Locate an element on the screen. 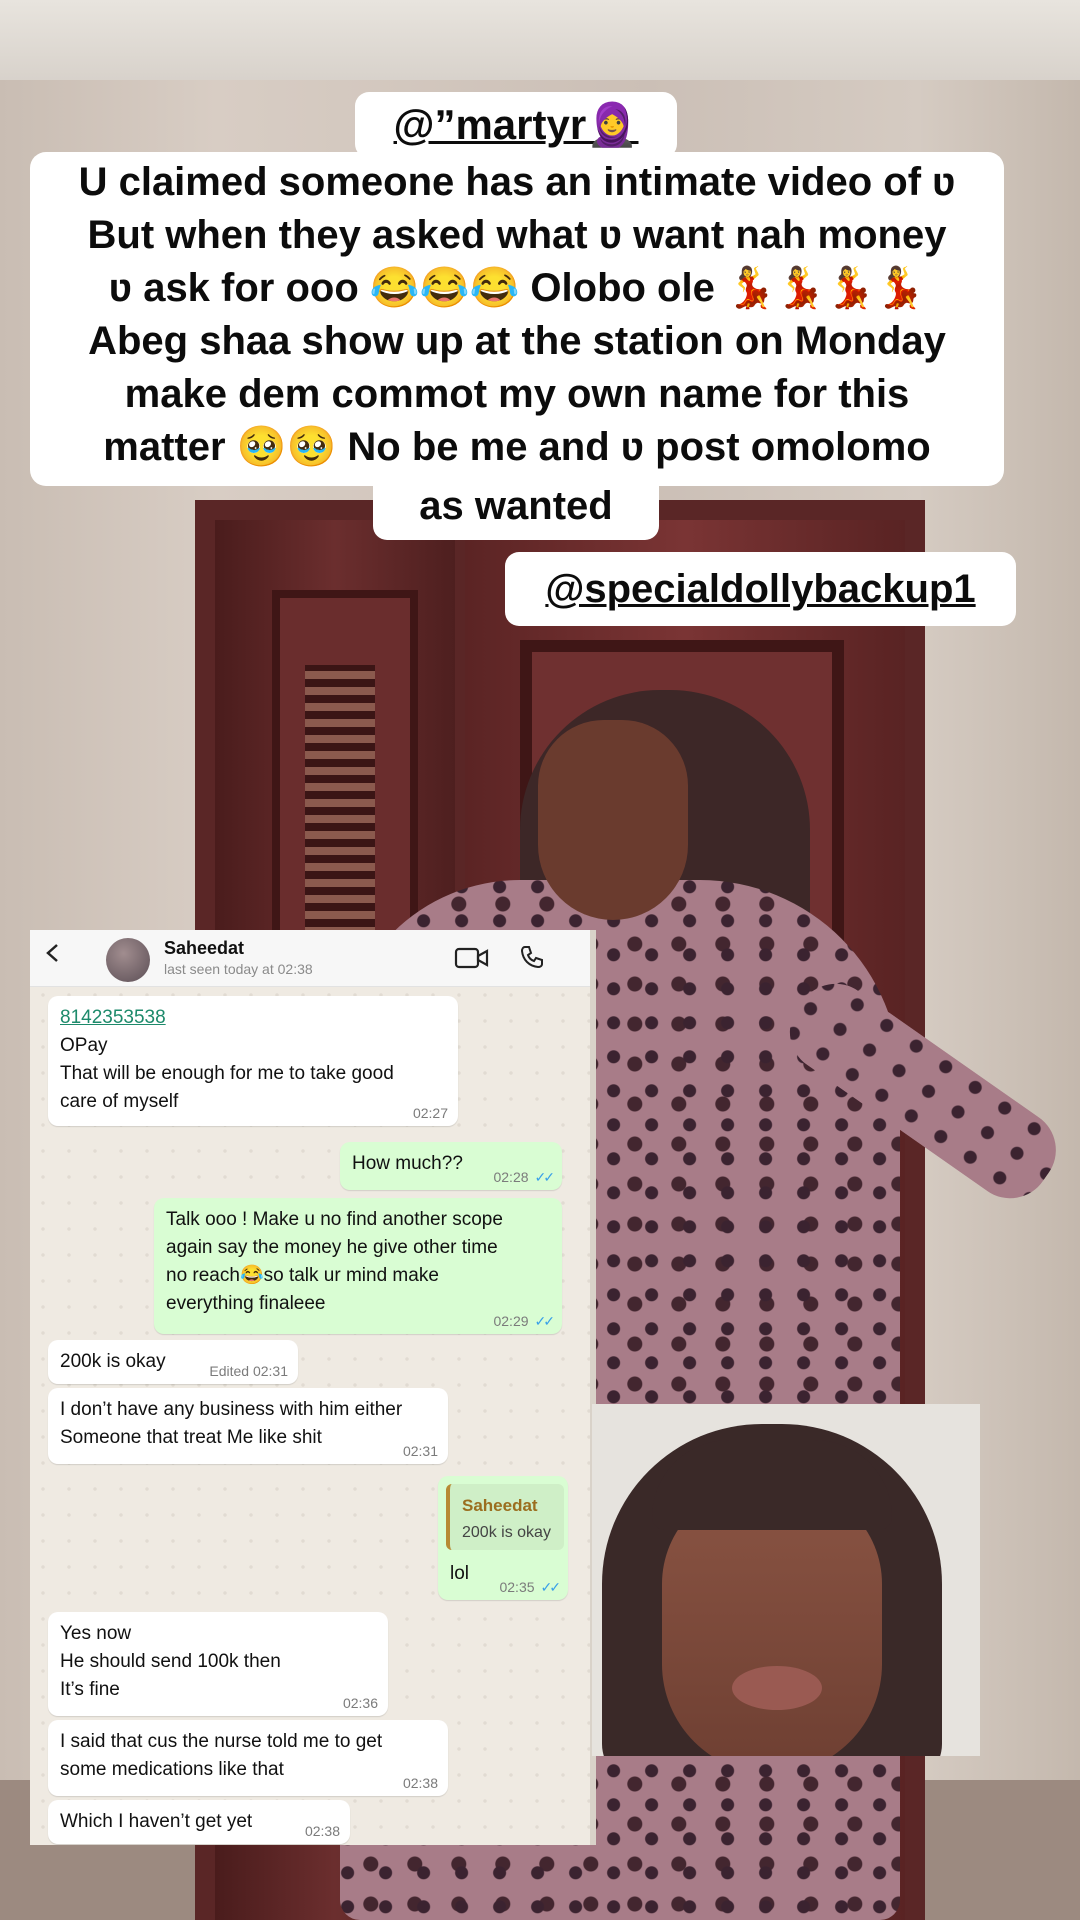 The width and height of the screenshot is (1080, 1920). message-time: 02:36 is located at coordinates (360, 1703).